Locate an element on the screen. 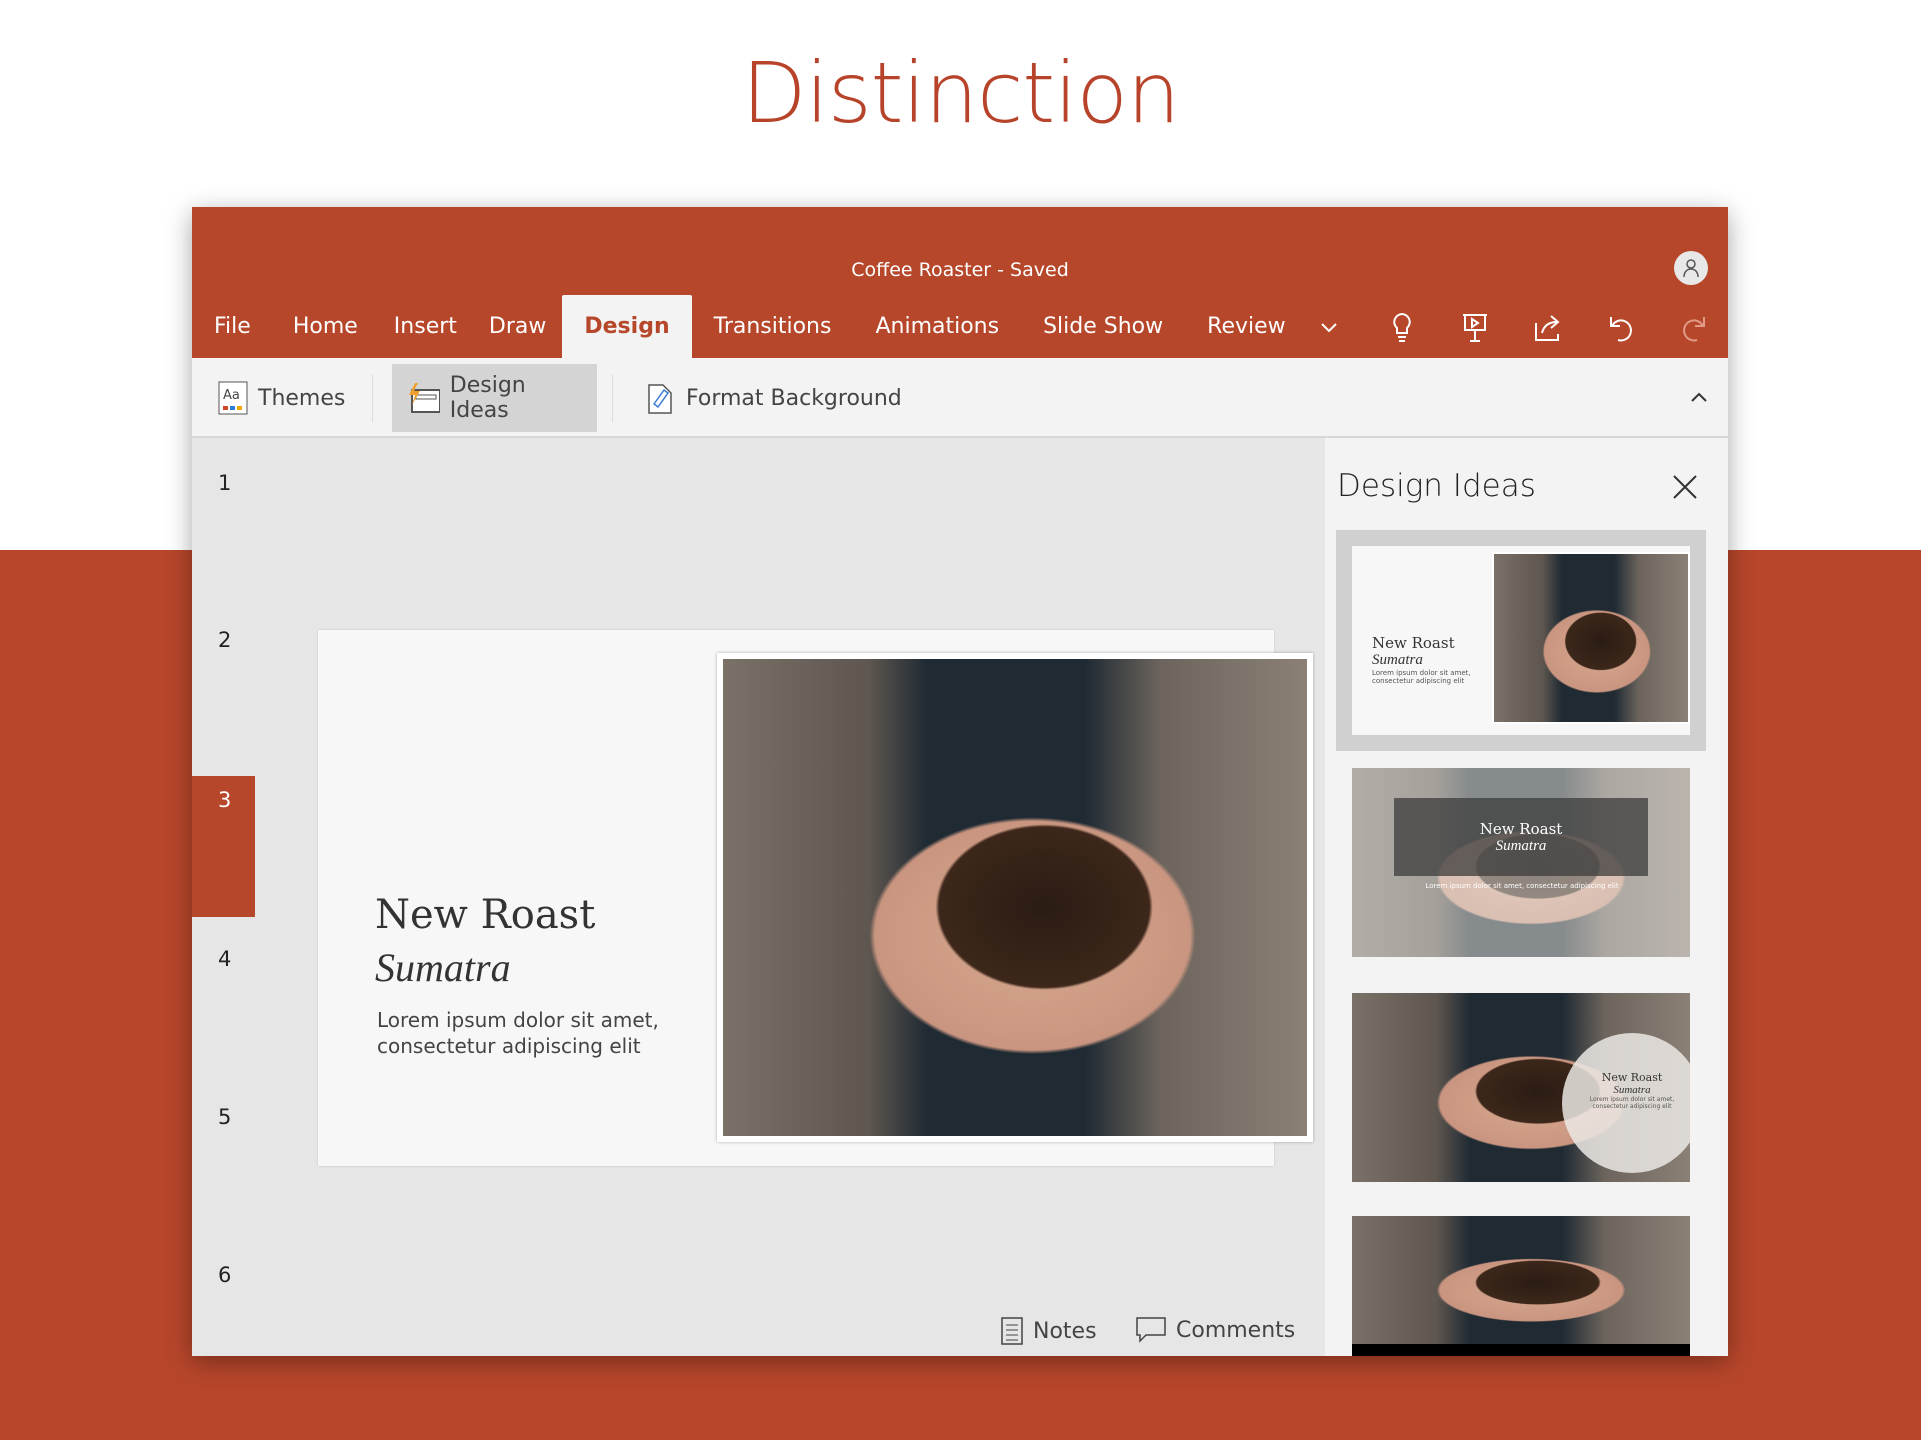  slide-title: New Roast is located at coordinates (485, 915).